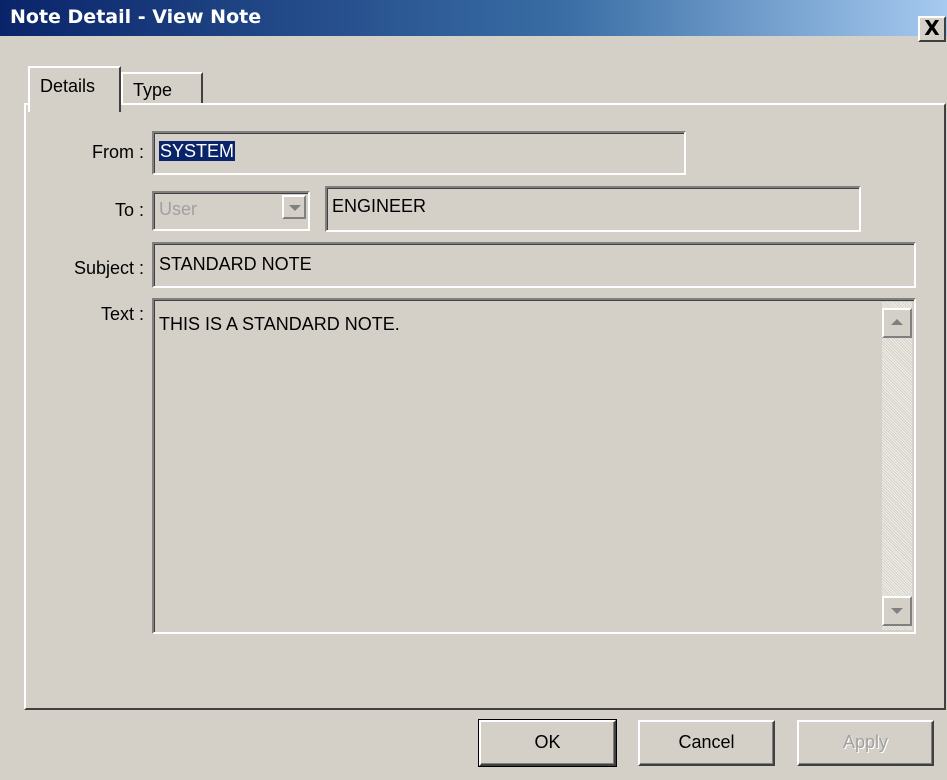 This screenshot has height=780, width=947. Describe the element at coordinates (108, 268) in the screenshot. I see `subject-label: Subject :` at that location.